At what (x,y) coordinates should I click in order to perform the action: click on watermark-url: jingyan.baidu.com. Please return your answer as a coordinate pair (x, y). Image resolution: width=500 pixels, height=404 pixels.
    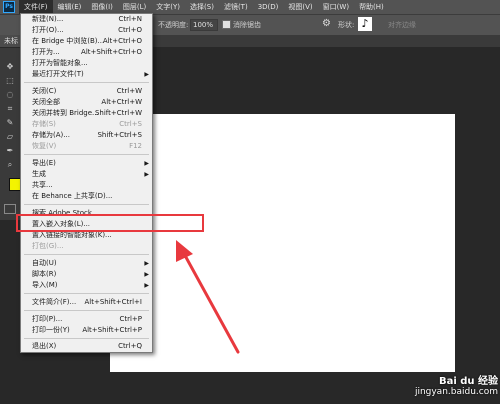
    Looking at the image, I should click on (456, 392).